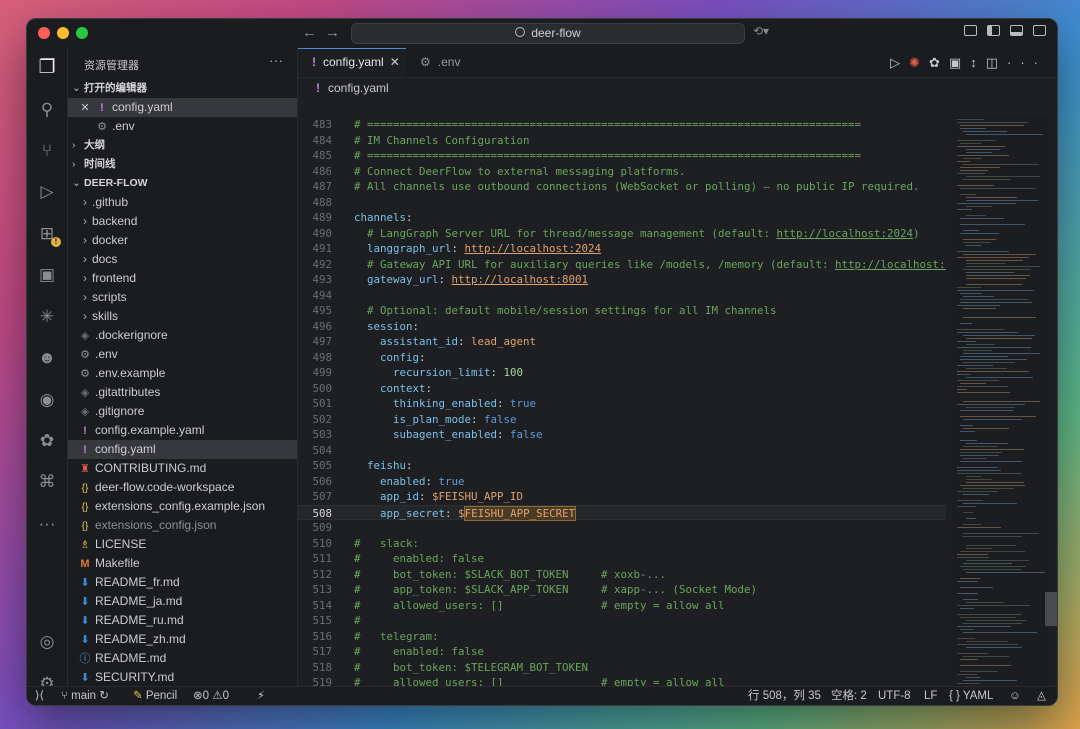 This screenshot has width=1080, height=729. Describe the element at coordinates (182, 620) in the screenshot. I see `file-row: ⬇ README_ru.md` at that location.